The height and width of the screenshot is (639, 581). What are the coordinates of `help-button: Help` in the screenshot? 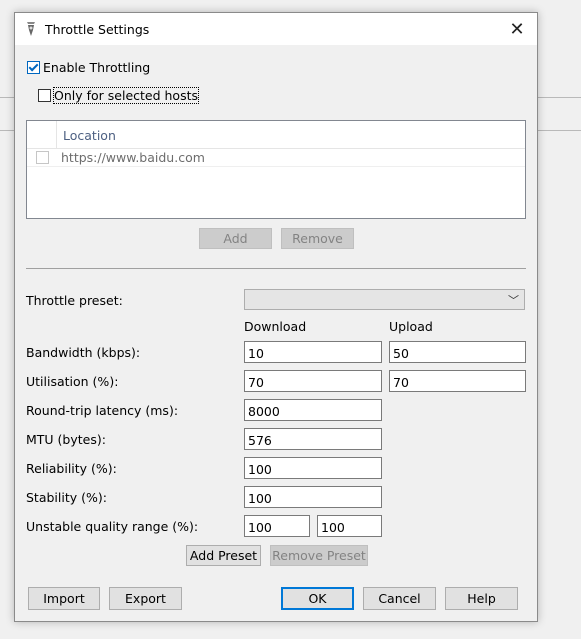 It's located at (481, 598).